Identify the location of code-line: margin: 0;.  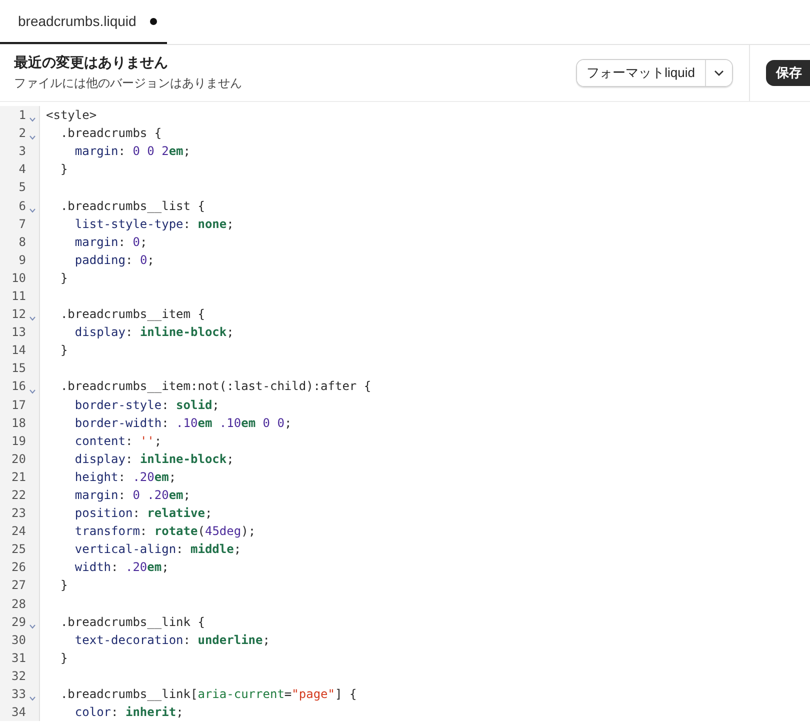
(111, 241).